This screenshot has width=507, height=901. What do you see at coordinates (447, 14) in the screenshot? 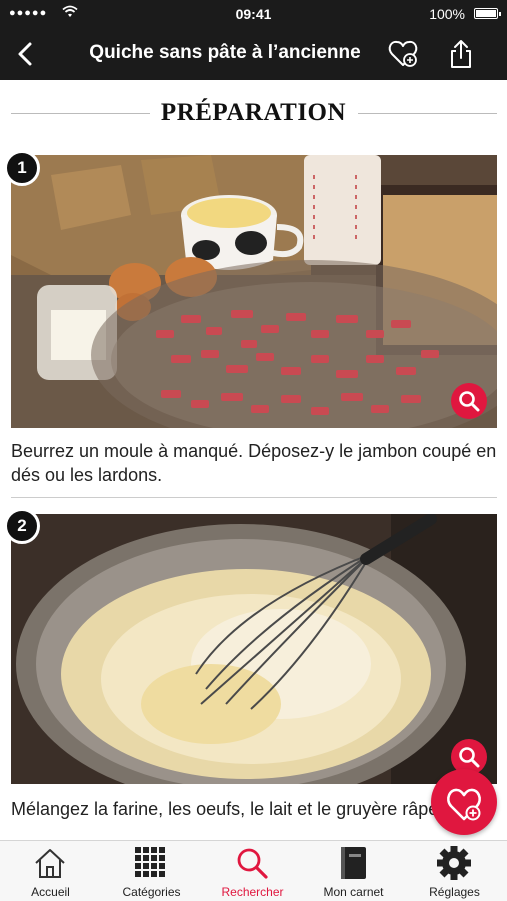
I see `battery-percent: 100%` at bounding box center [447, 14].